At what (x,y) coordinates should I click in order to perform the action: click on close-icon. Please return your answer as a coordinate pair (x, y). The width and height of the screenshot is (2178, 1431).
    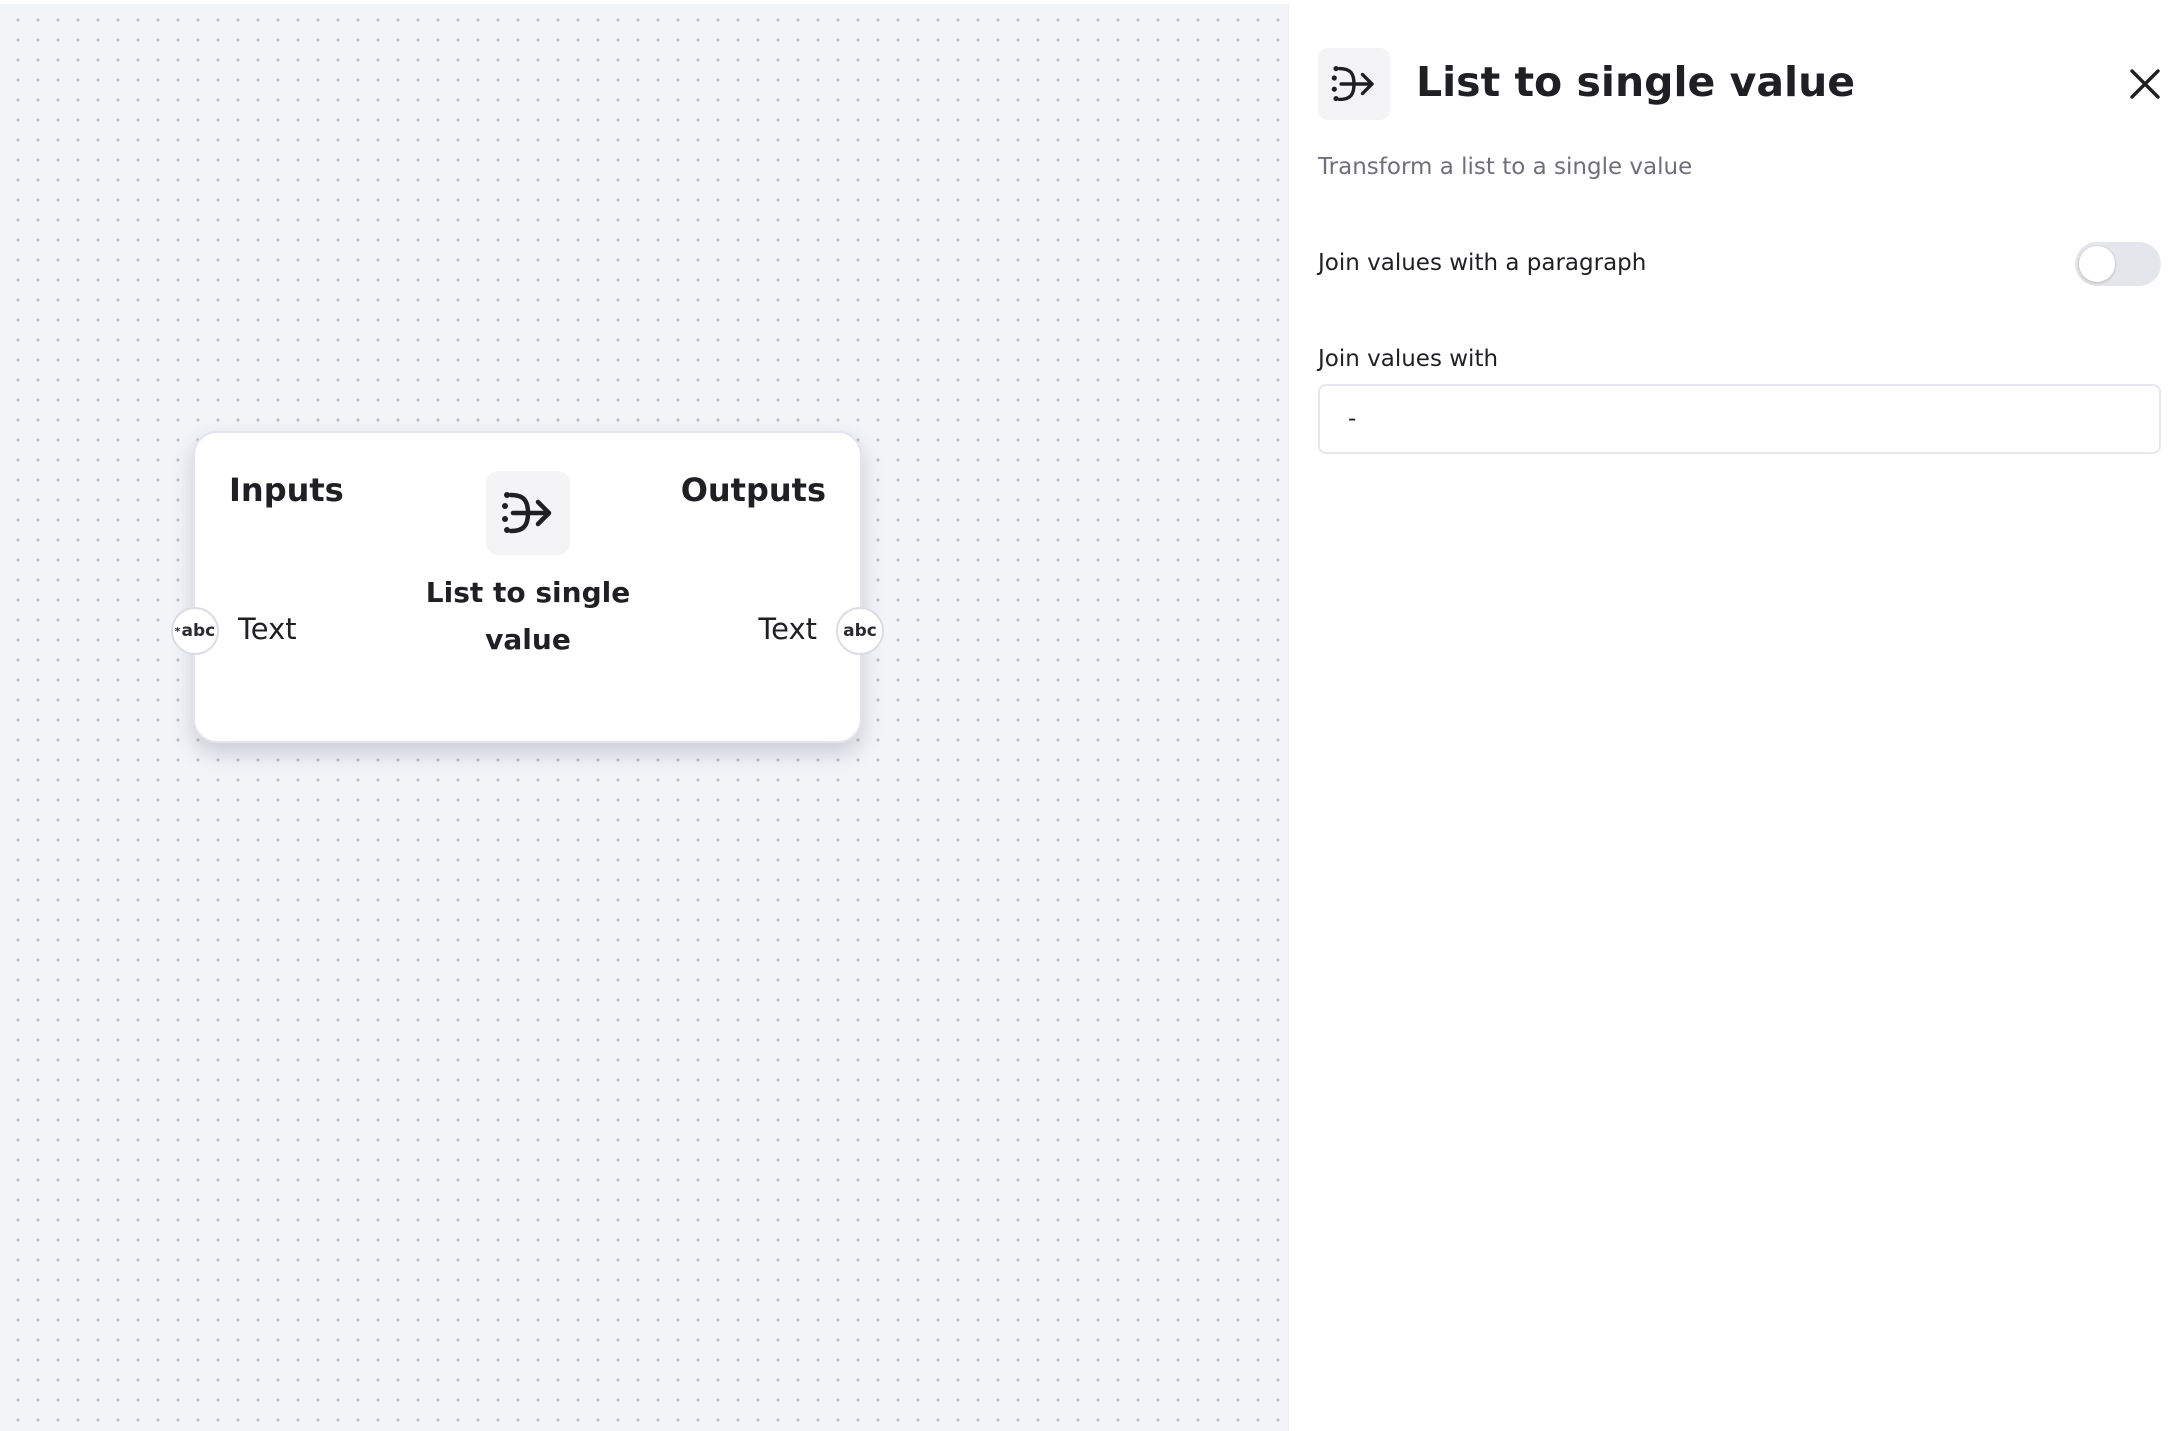
    Looking at the image, I should click on (2145, 84).